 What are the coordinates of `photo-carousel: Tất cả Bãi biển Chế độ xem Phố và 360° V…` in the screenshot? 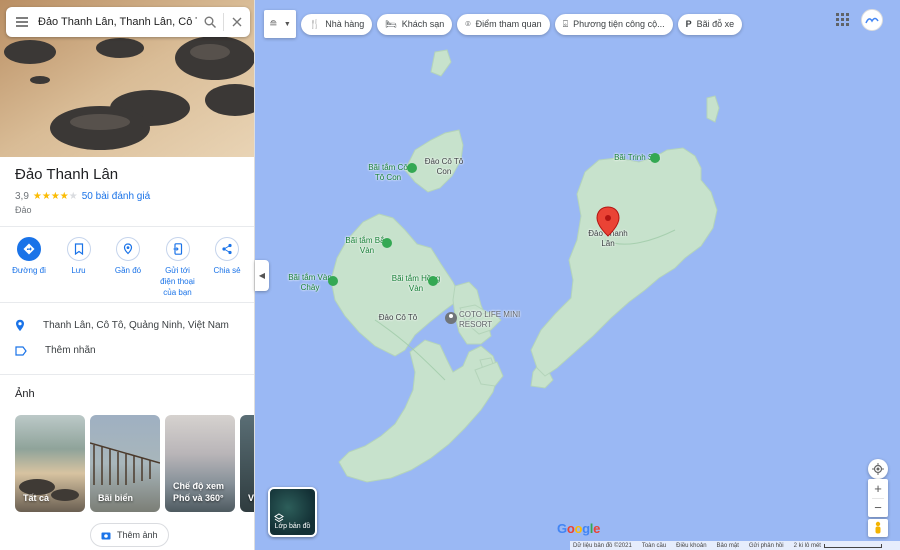 It's located at (134, 463).